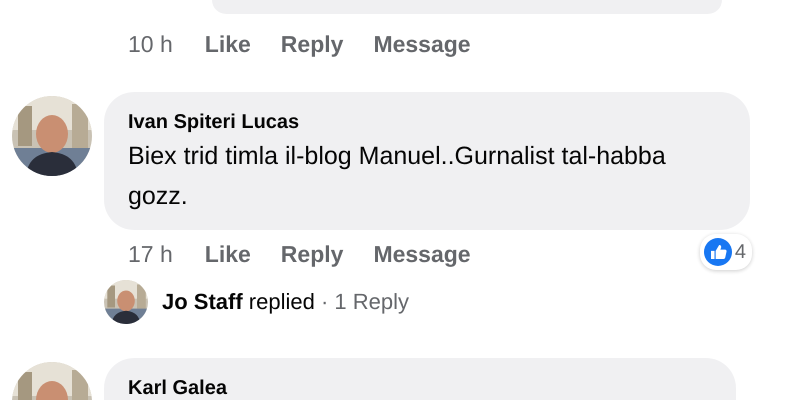 The width and height of the screenshot is (802, 400). I want to click on comment-text: Biex trid timla il-blog Manuel..Gurnalist tal-habba gozz., so click(397, 176).